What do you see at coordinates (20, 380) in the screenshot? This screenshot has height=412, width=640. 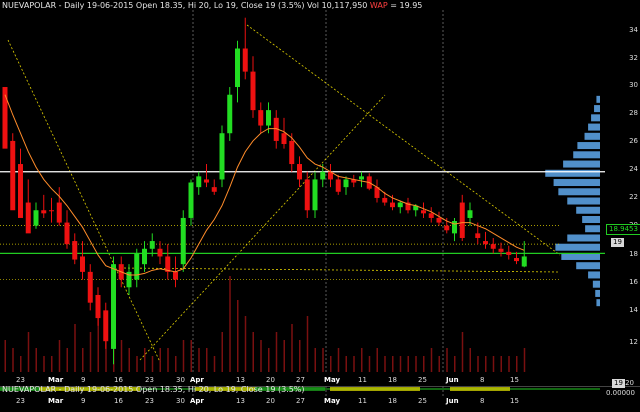 I see `x-tick: 23` at bounding box center [20, 380].